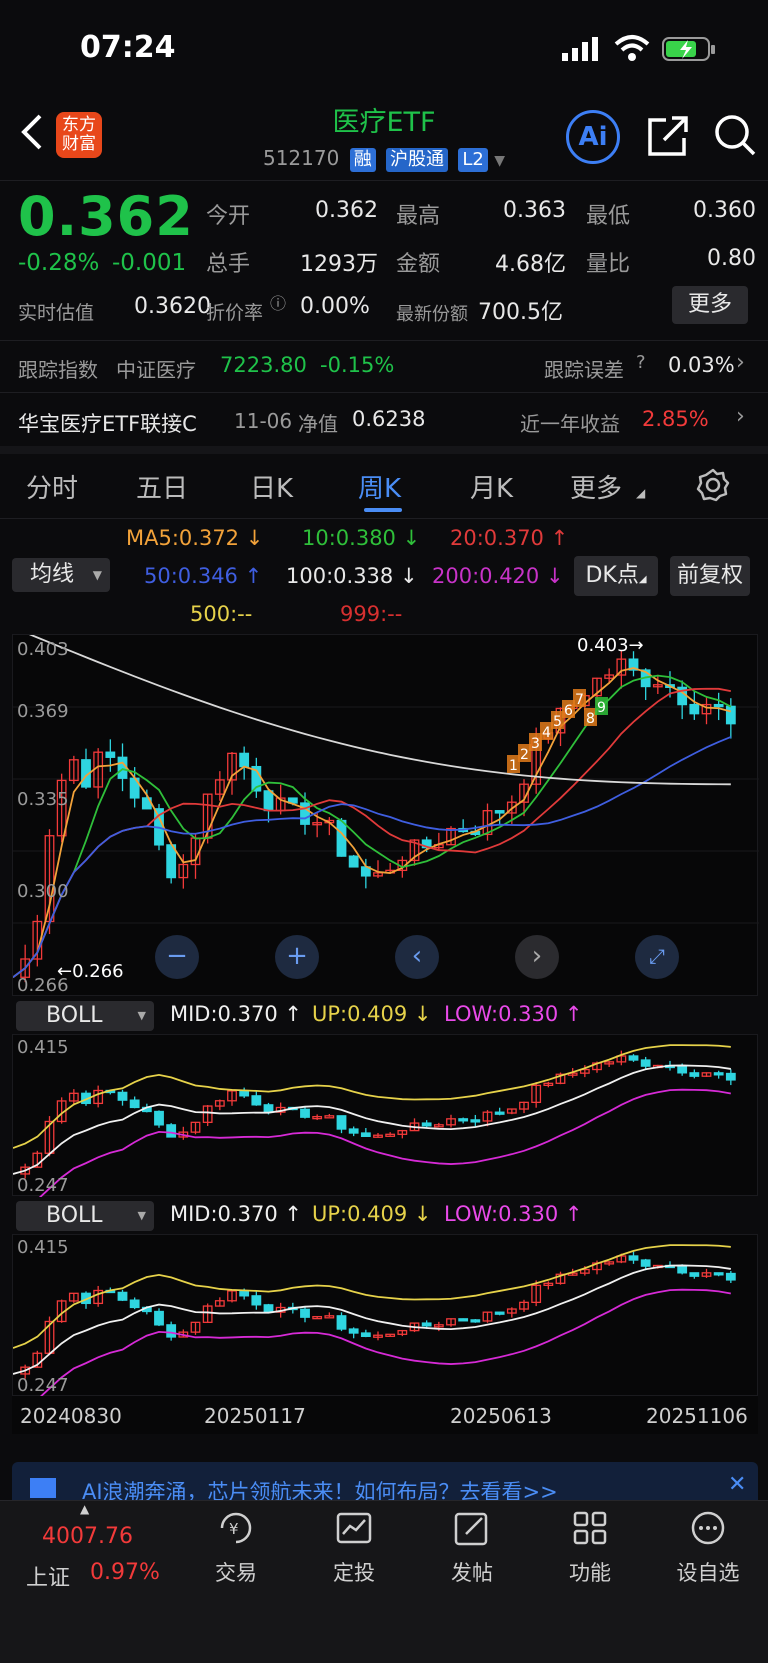  I want to click on tracking-row: 跟踪指数 中证医疗 7223.80 -0.15% 跟踪误差 ? 0.03% ›, so click(384, 365).